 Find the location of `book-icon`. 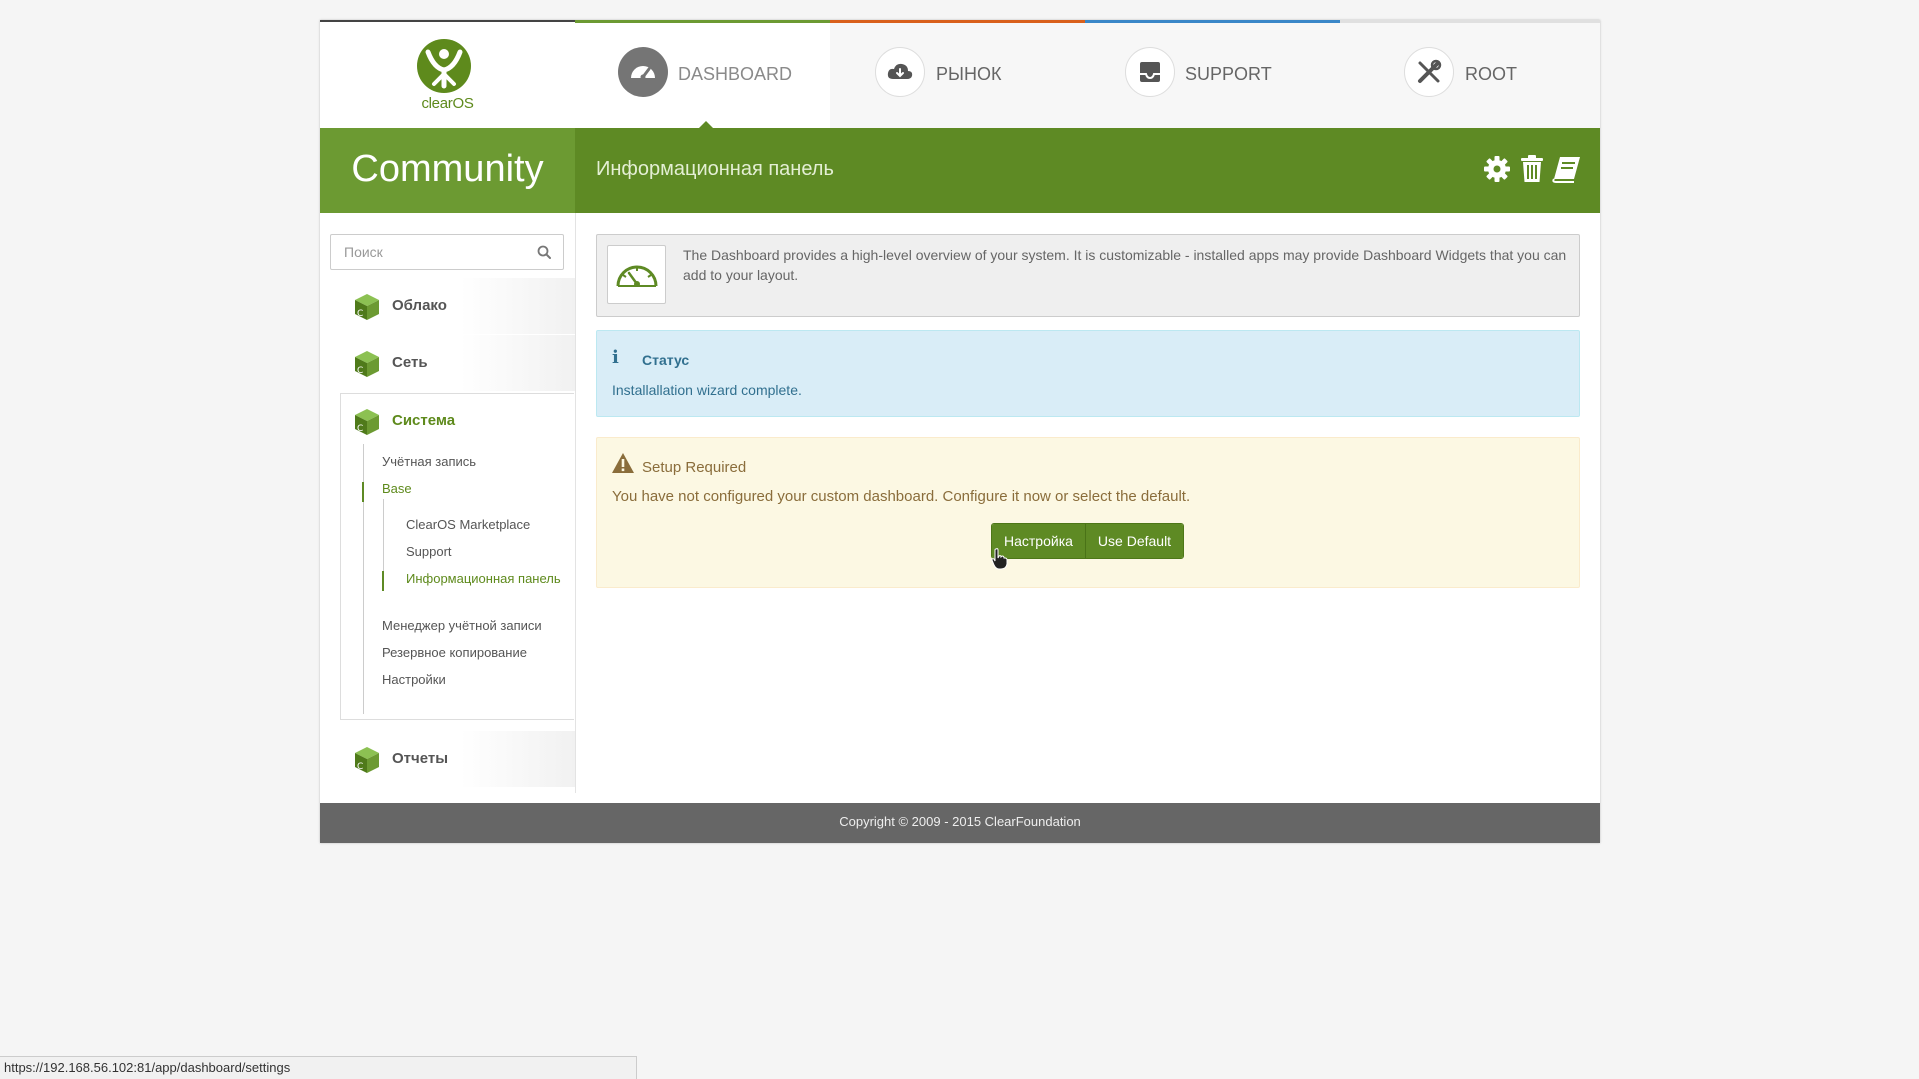

book-icon is located at coordinates (1567, 169).